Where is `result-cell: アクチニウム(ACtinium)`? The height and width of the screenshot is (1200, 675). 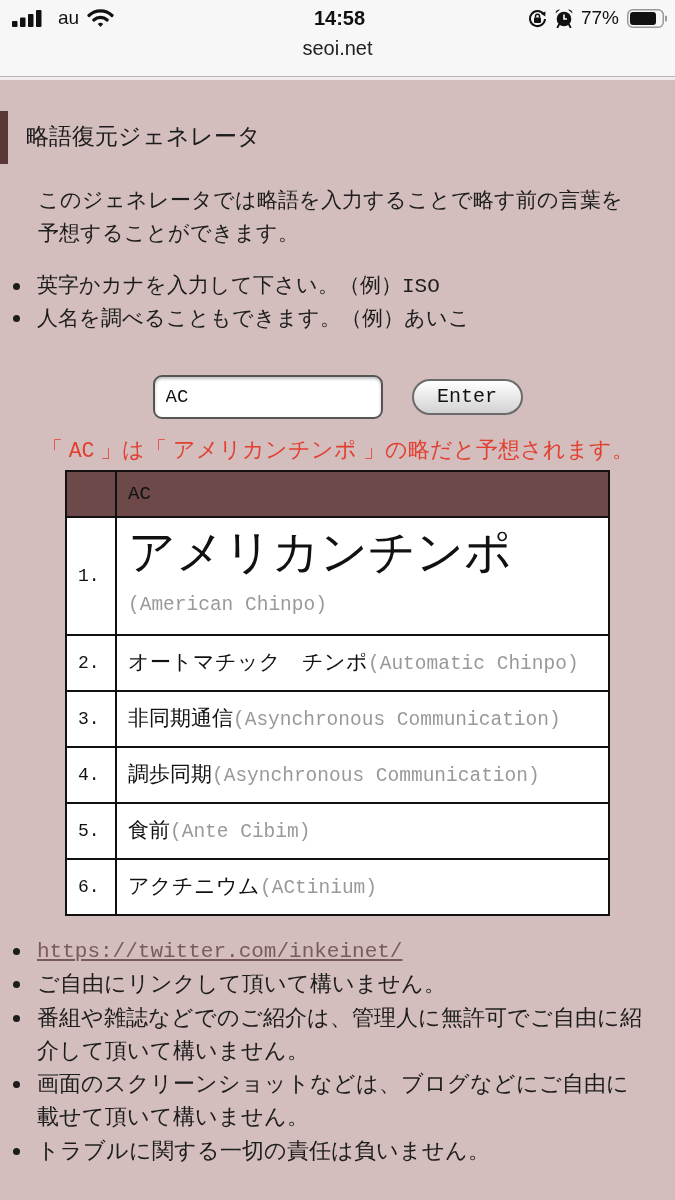
result-cell: アクチニウム(ACtinium) is located at coordinates (362, 887).